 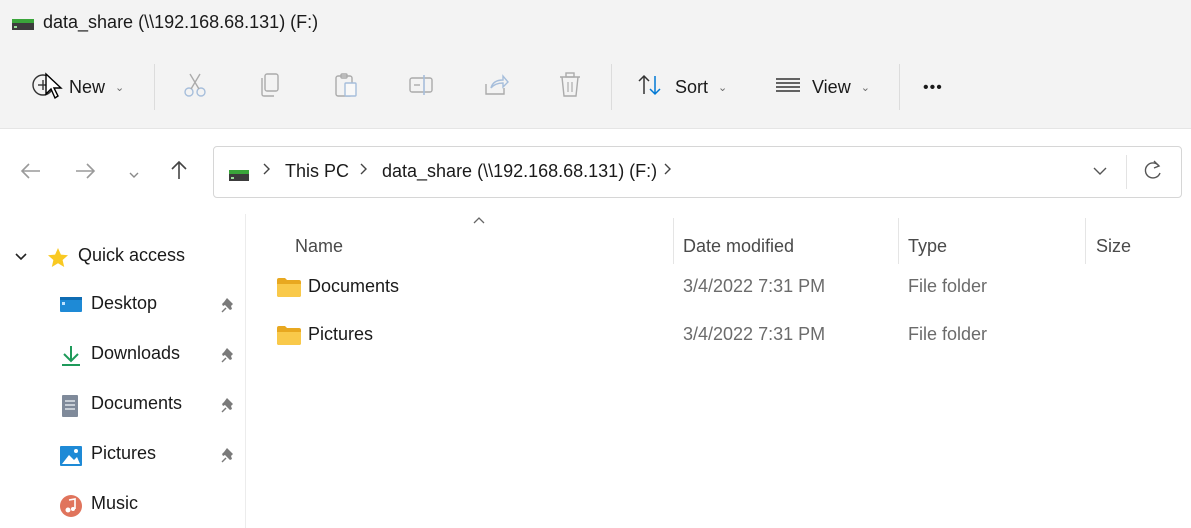 I want to click on arrow-right-icon, so click(x=85, y=173).